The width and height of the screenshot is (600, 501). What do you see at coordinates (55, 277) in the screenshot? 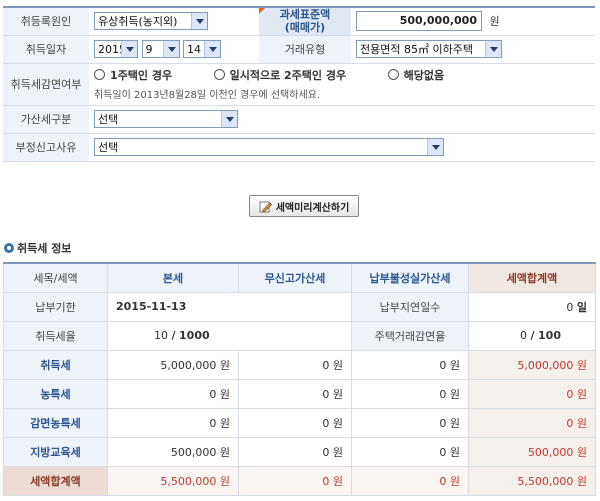
I see `header-tax-item: 세목/세액` at bounding box center [55, 277].